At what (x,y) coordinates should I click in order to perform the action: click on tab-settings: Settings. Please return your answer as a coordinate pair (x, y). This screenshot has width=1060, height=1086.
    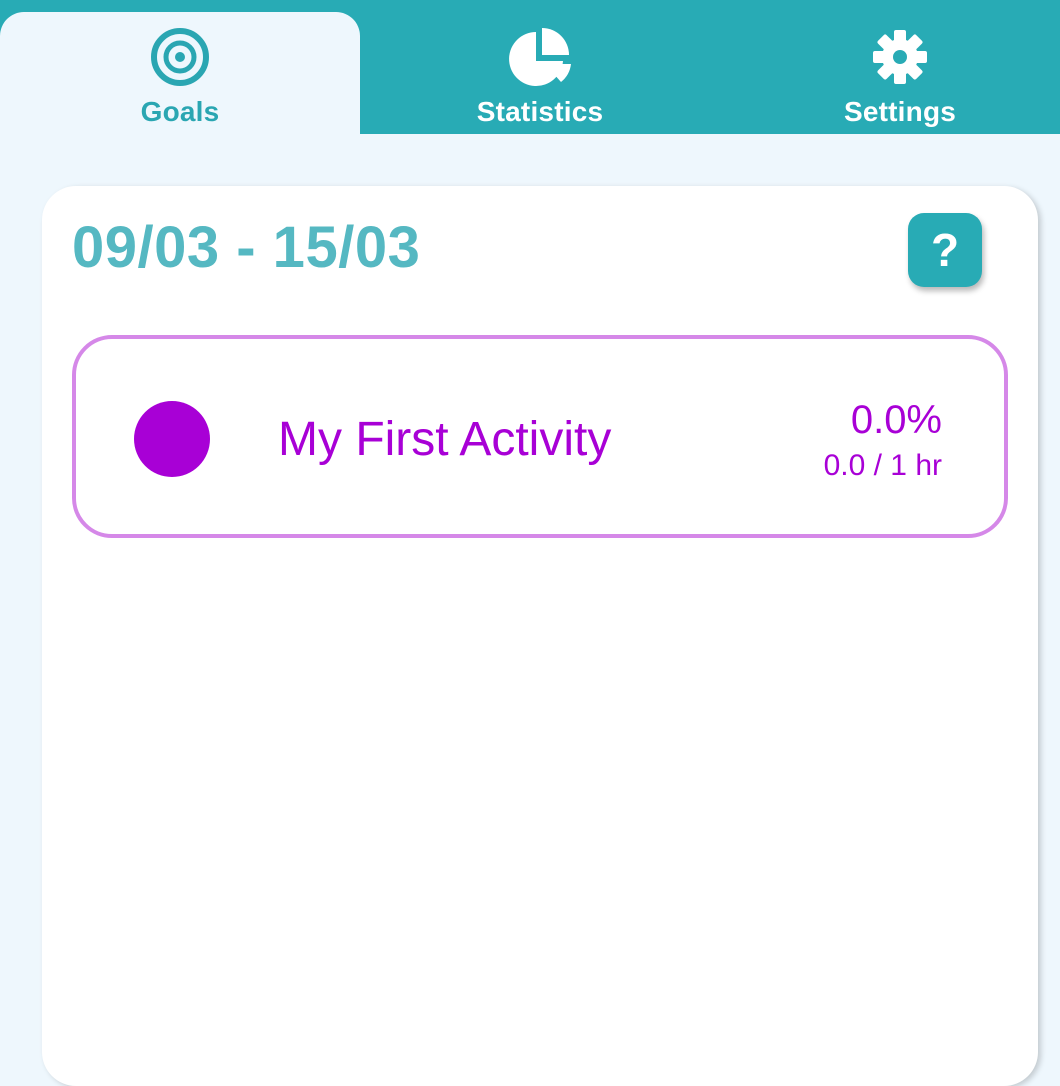
    Looking at the image, I should click on (890, 67).